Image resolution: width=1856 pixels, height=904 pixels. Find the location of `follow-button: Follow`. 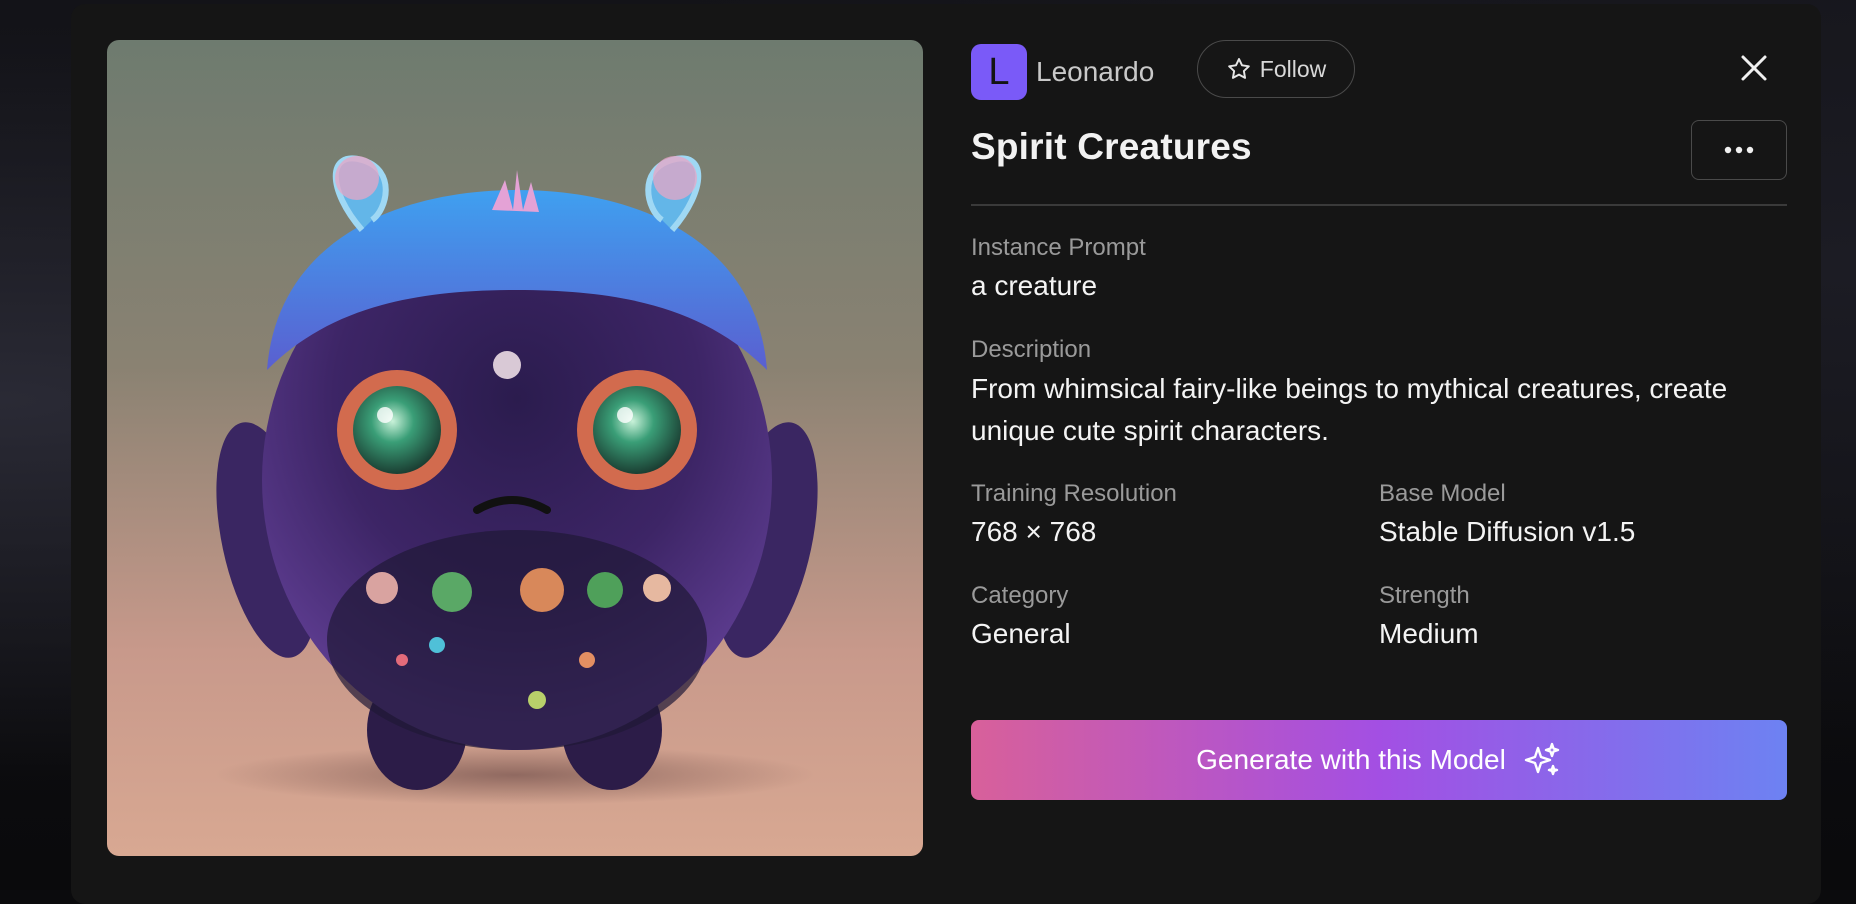

follow-button: Follow is located at coordinates (1276, 69).